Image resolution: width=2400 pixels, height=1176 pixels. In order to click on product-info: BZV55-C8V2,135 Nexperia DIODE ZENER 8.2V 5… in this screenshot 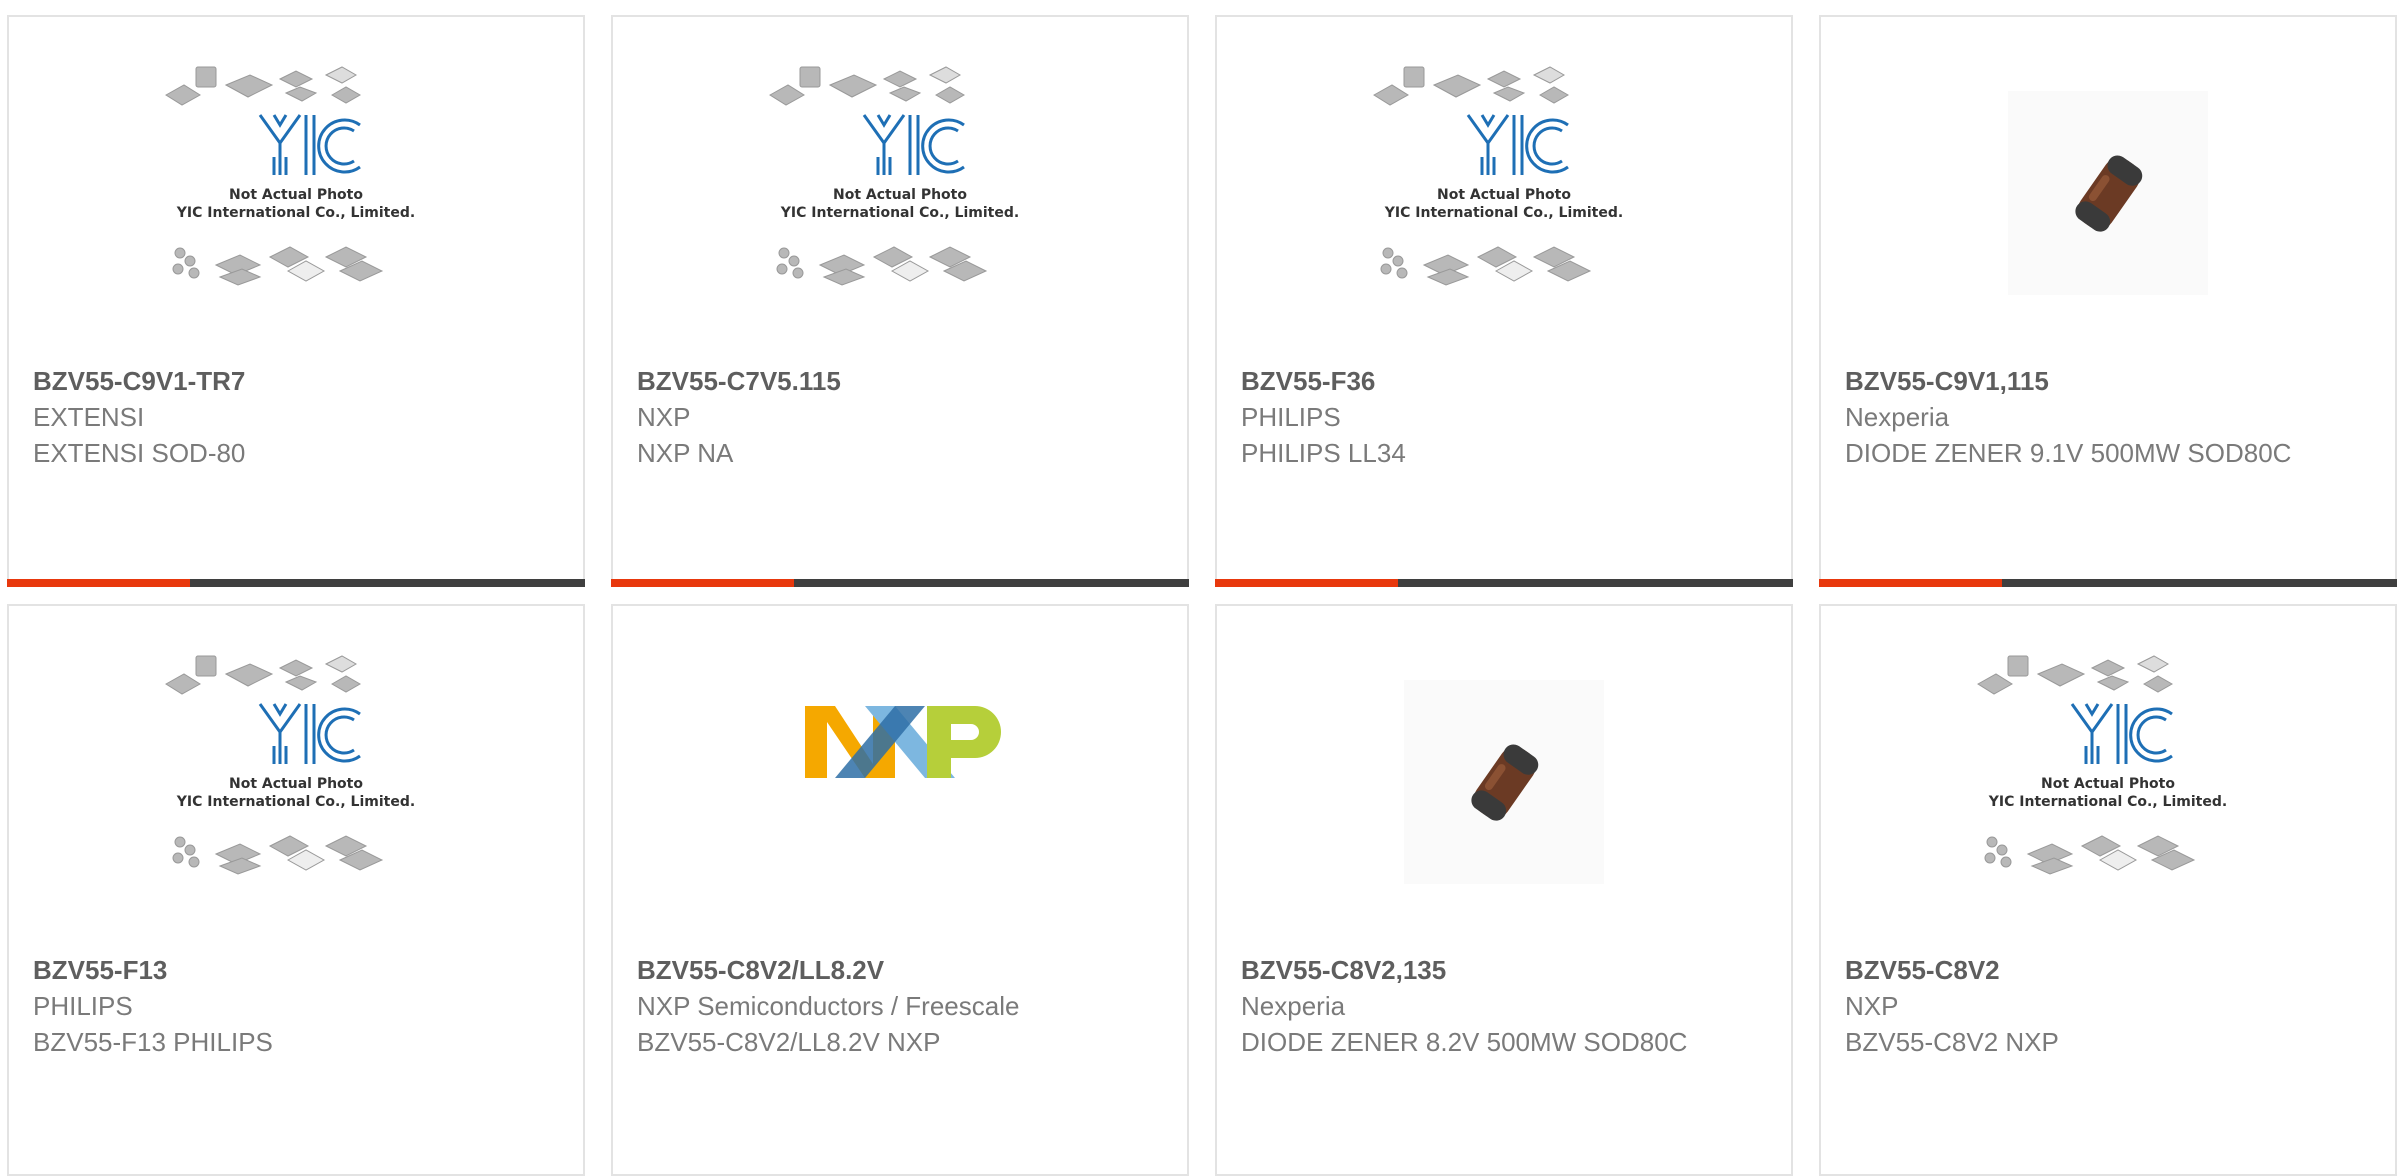, I will do `click(1506, 1006)`.